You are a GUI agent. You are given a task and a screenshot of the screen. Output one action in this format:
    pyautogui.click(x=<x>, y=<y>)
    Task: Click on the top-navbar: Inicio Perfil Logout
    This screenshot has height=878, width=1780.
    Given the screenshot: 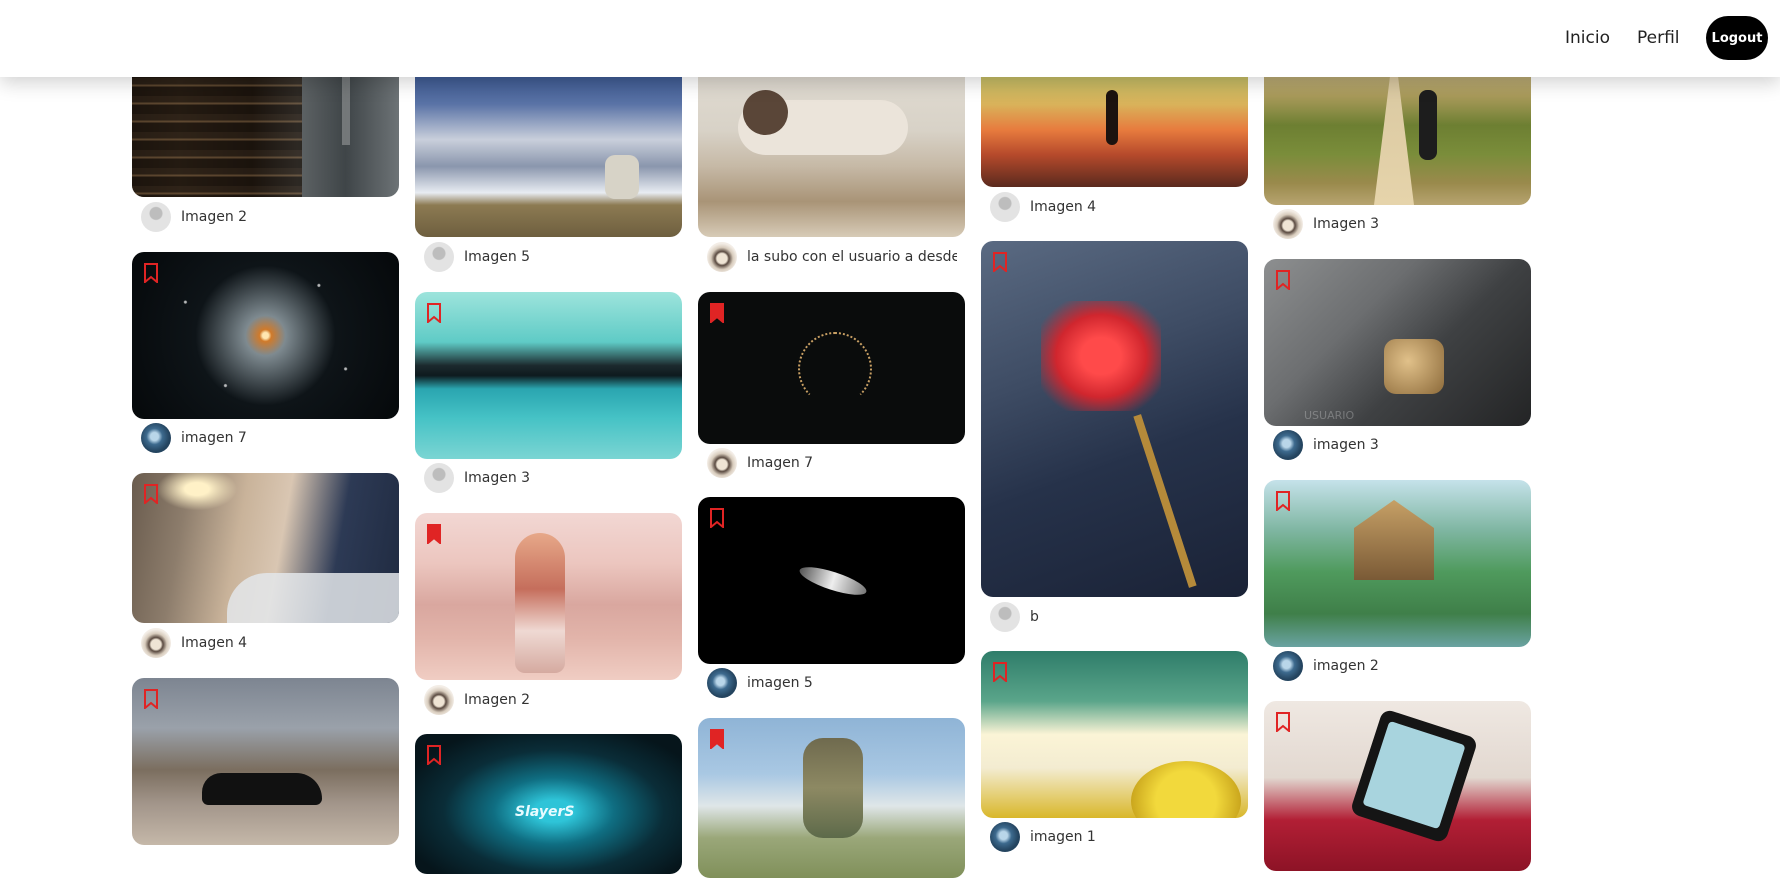 What is the action you would take?
    pyautogui.click(x=890, y=38)
    